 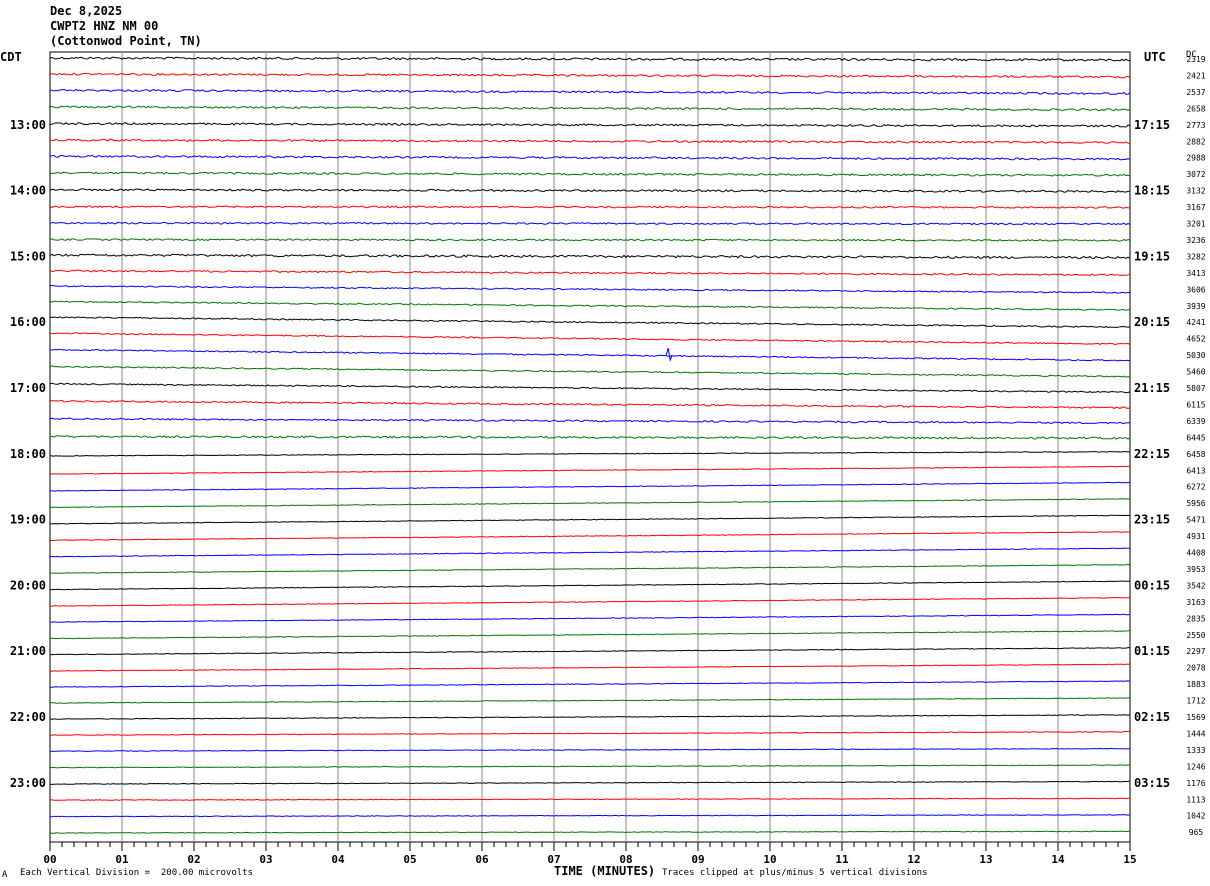 What do you see at coordinates (1195, 520) in the screenshot?
I see `dc-value: 5471` at bounding box center [1195, 520].